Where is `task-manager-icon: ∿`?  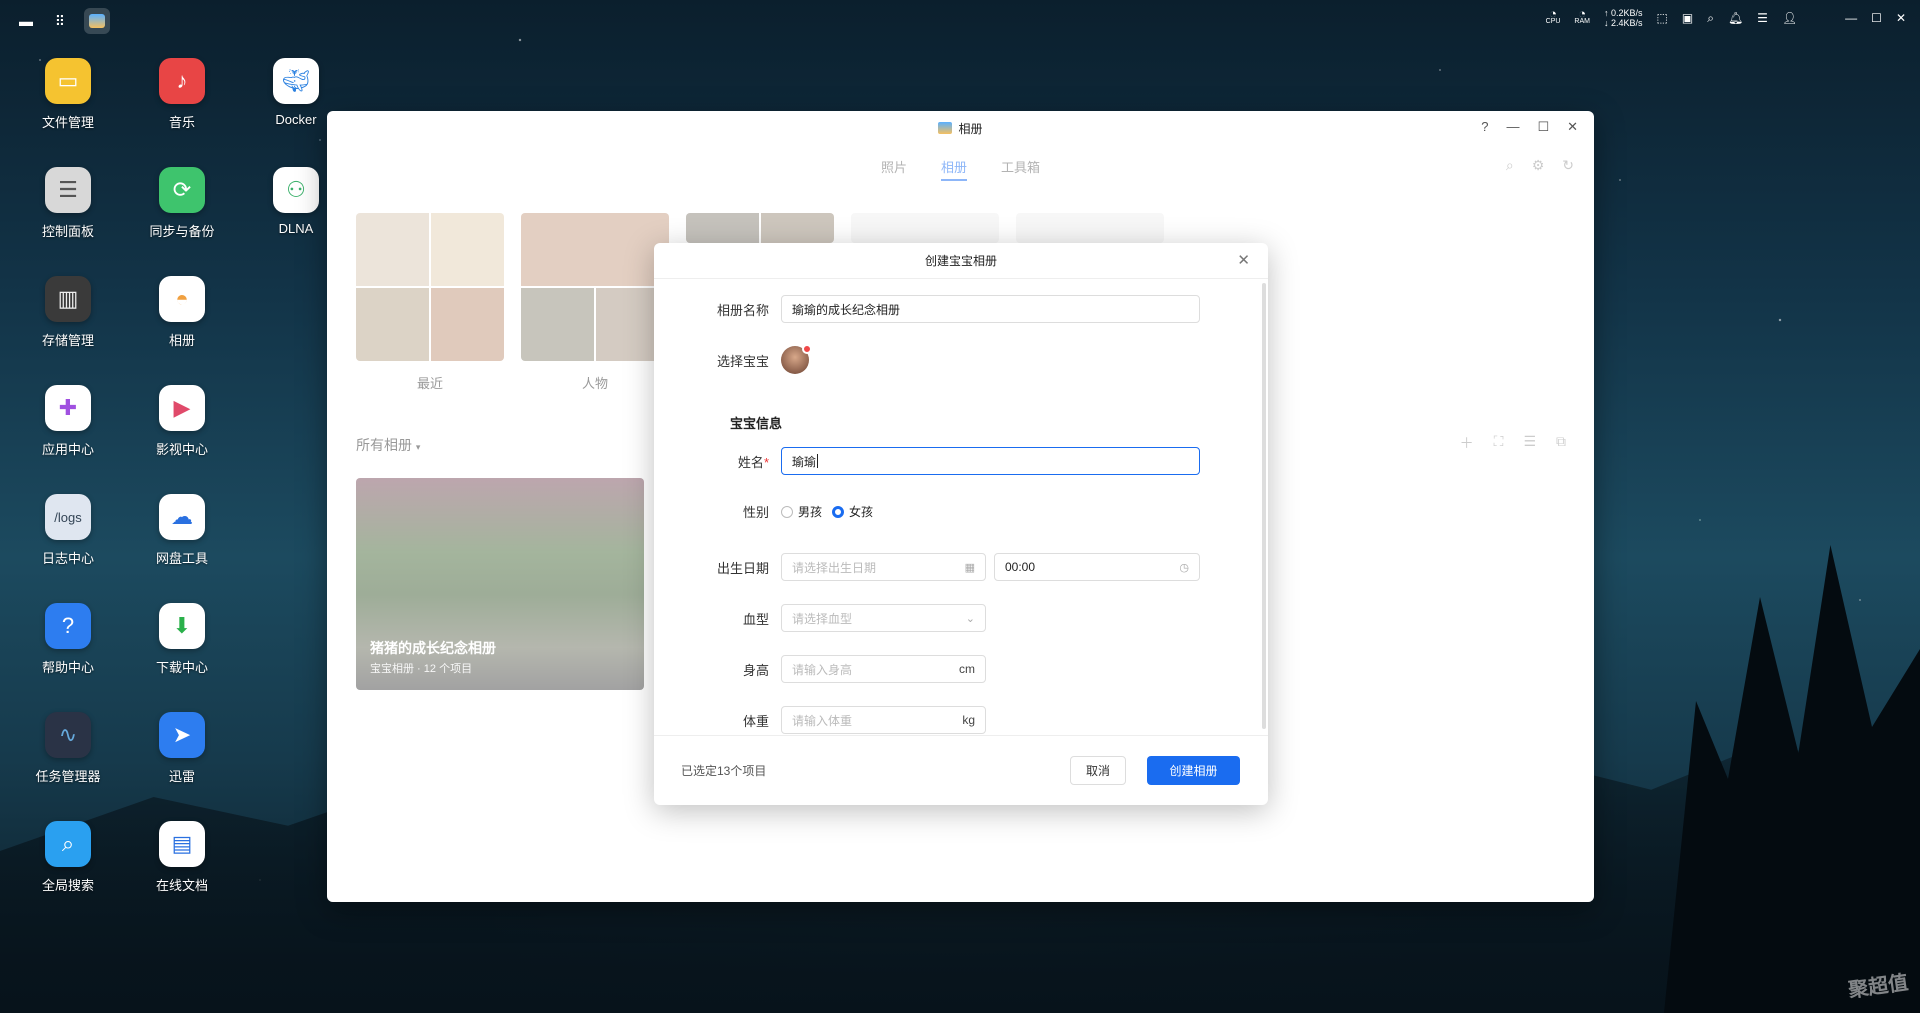 task-manager-icon: ∿ is located at coordinates (68, 735).